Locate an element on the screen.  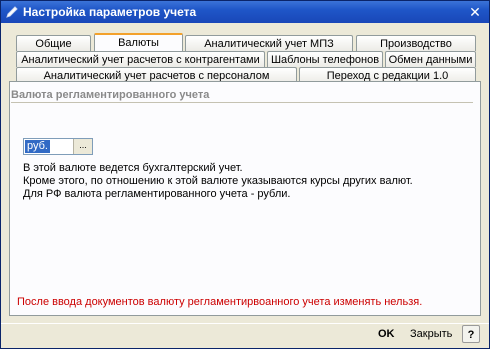
title-bar: Настройка параметров учета ✕ is located at coordinates (245, 12).